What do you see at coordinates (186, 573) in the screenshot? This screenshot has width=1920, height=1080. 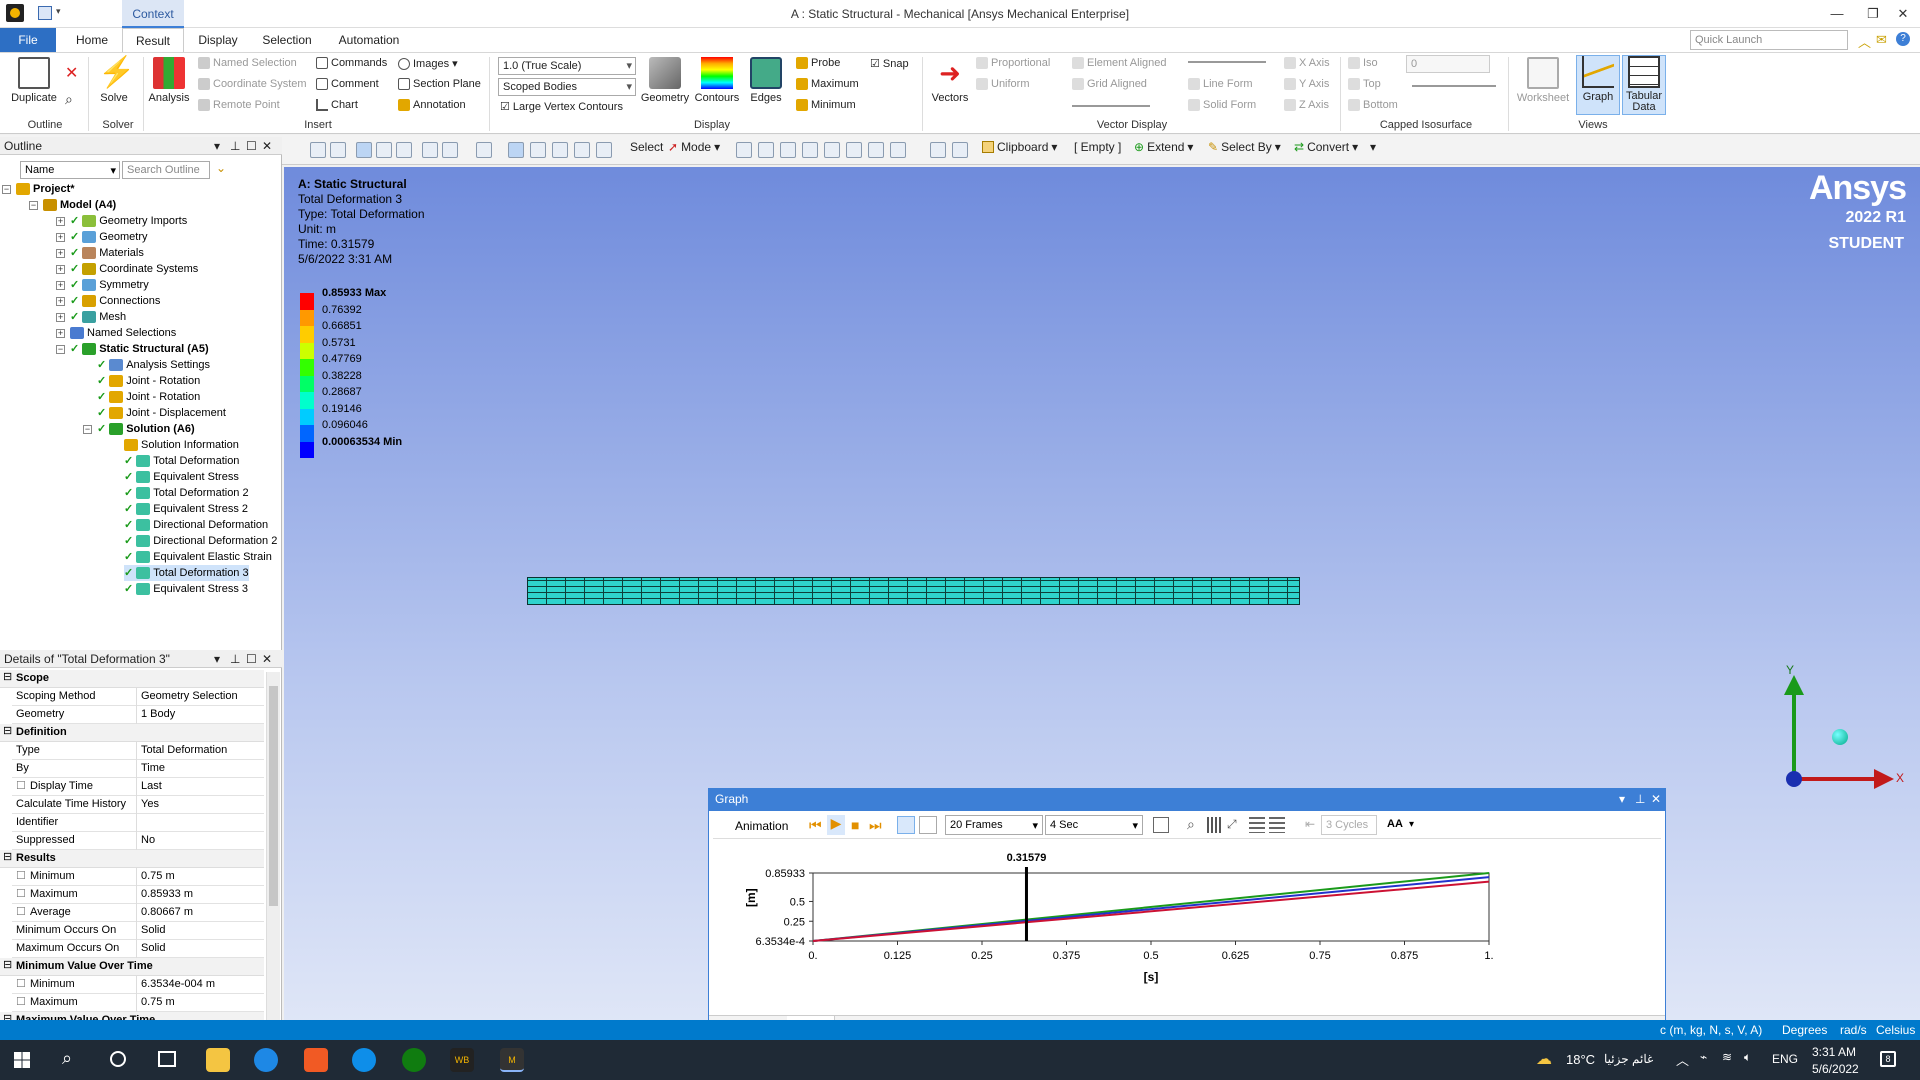 I see `tree-item: ✓ Total Deformation 3` at bounding box center [186, 573].